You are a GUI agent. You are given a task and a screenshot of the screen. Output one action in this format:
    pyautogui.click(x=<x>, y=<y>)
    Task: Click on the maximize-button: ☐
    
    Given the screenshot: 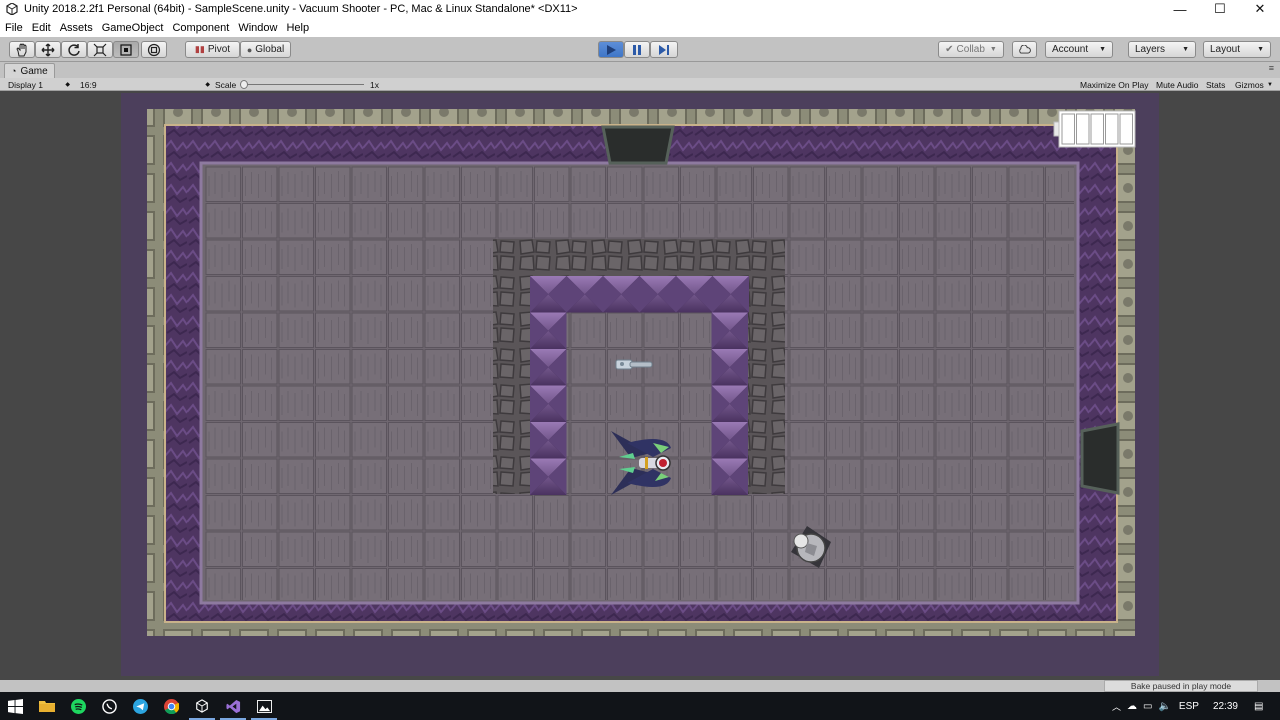 What is the action you would take?
    pyautogui.click(x=1220, y=9)
    